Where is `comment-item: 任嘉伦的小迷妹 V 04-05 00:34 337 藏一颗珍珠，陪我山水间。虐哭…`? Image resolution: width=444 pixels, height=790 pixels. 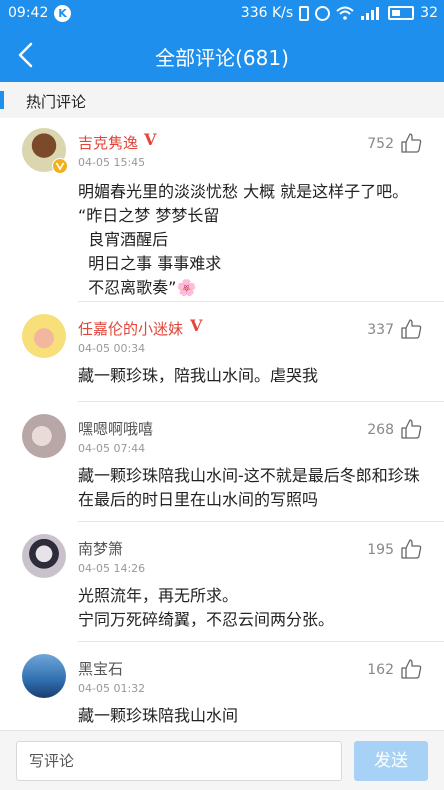
comment-item: 任嘉伦的小迷妹 V 04-05 00:34 337 藏一颗珍珠，陪我山水间。虐哭… is located at coordinates (222, 352).